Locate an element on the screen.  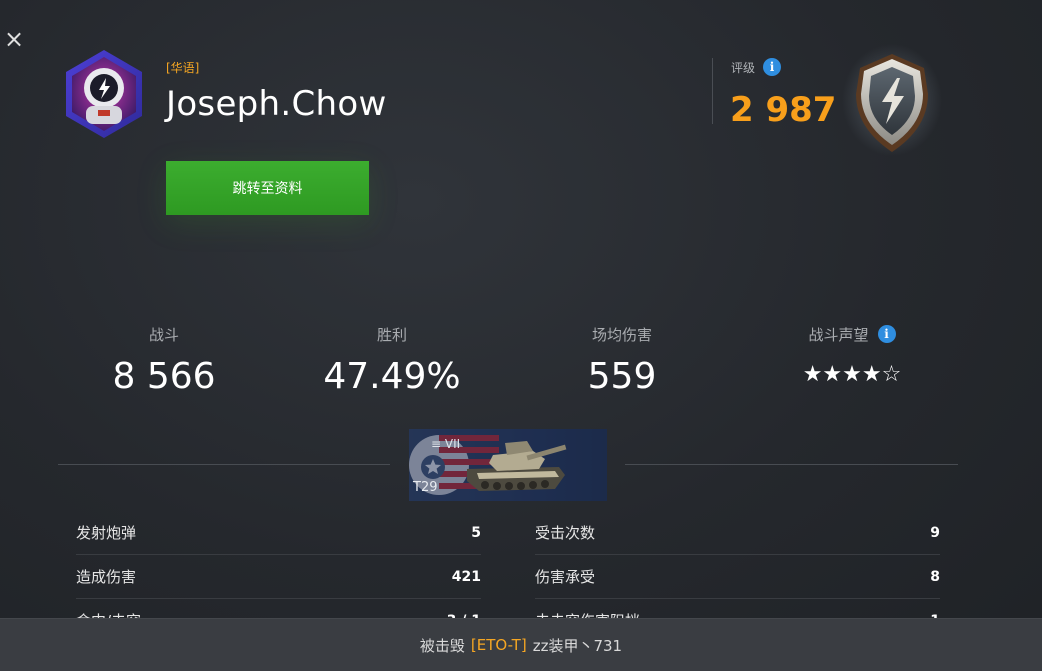
battle-stat-value: 421 is located at coordinates (466, 576).